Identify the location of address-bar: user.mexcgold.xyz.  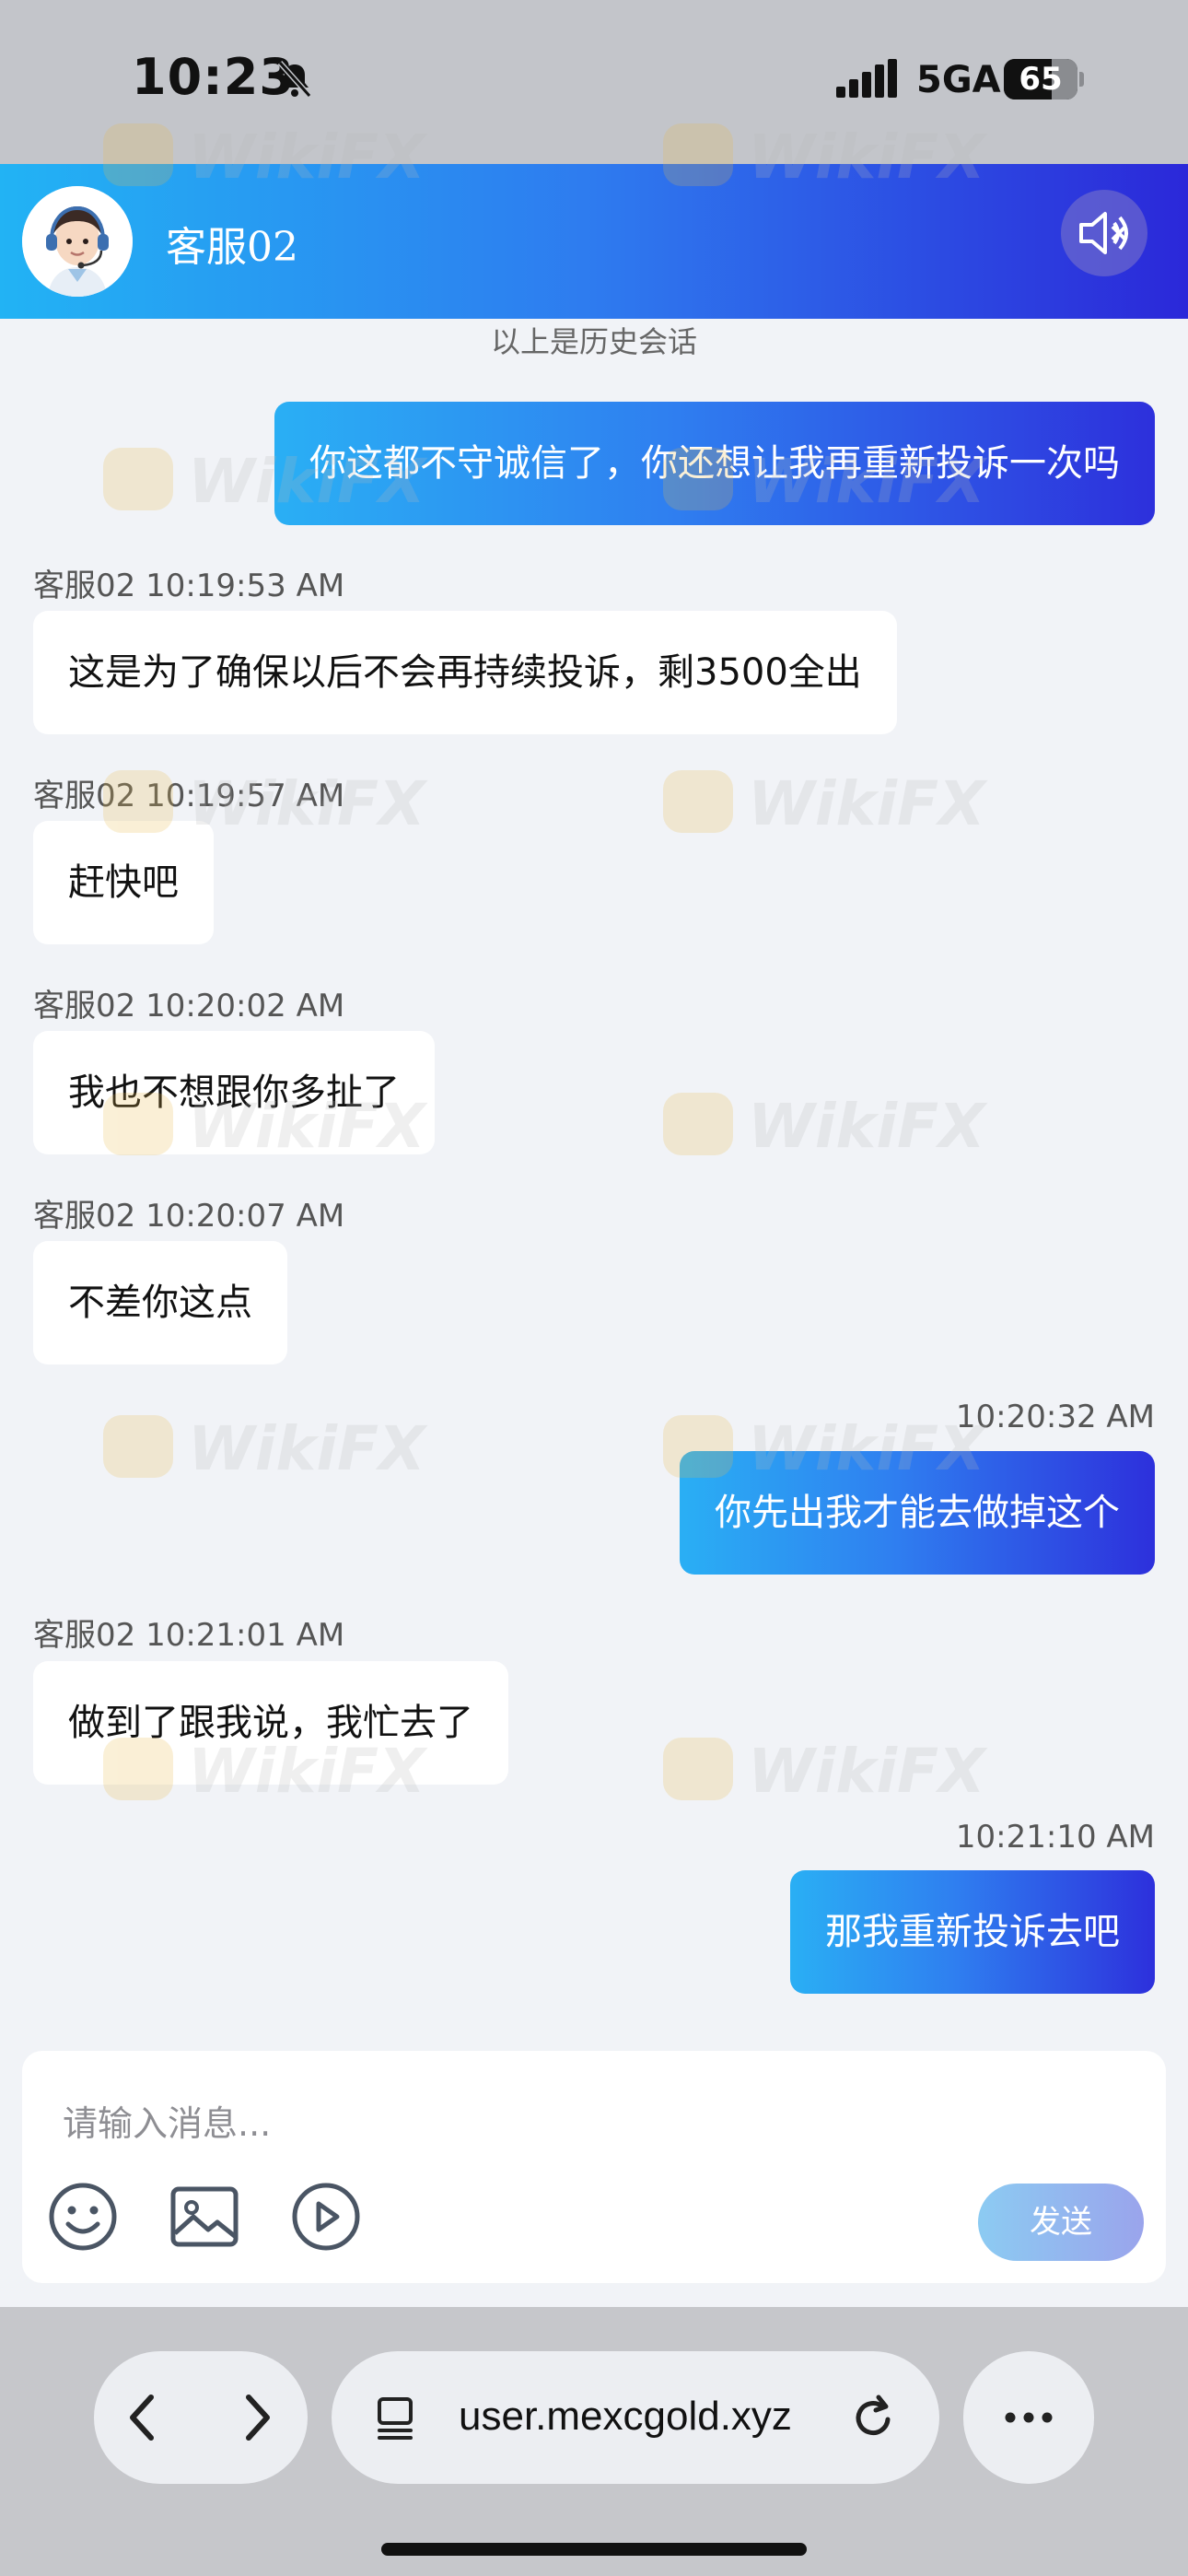
(635, 2417).